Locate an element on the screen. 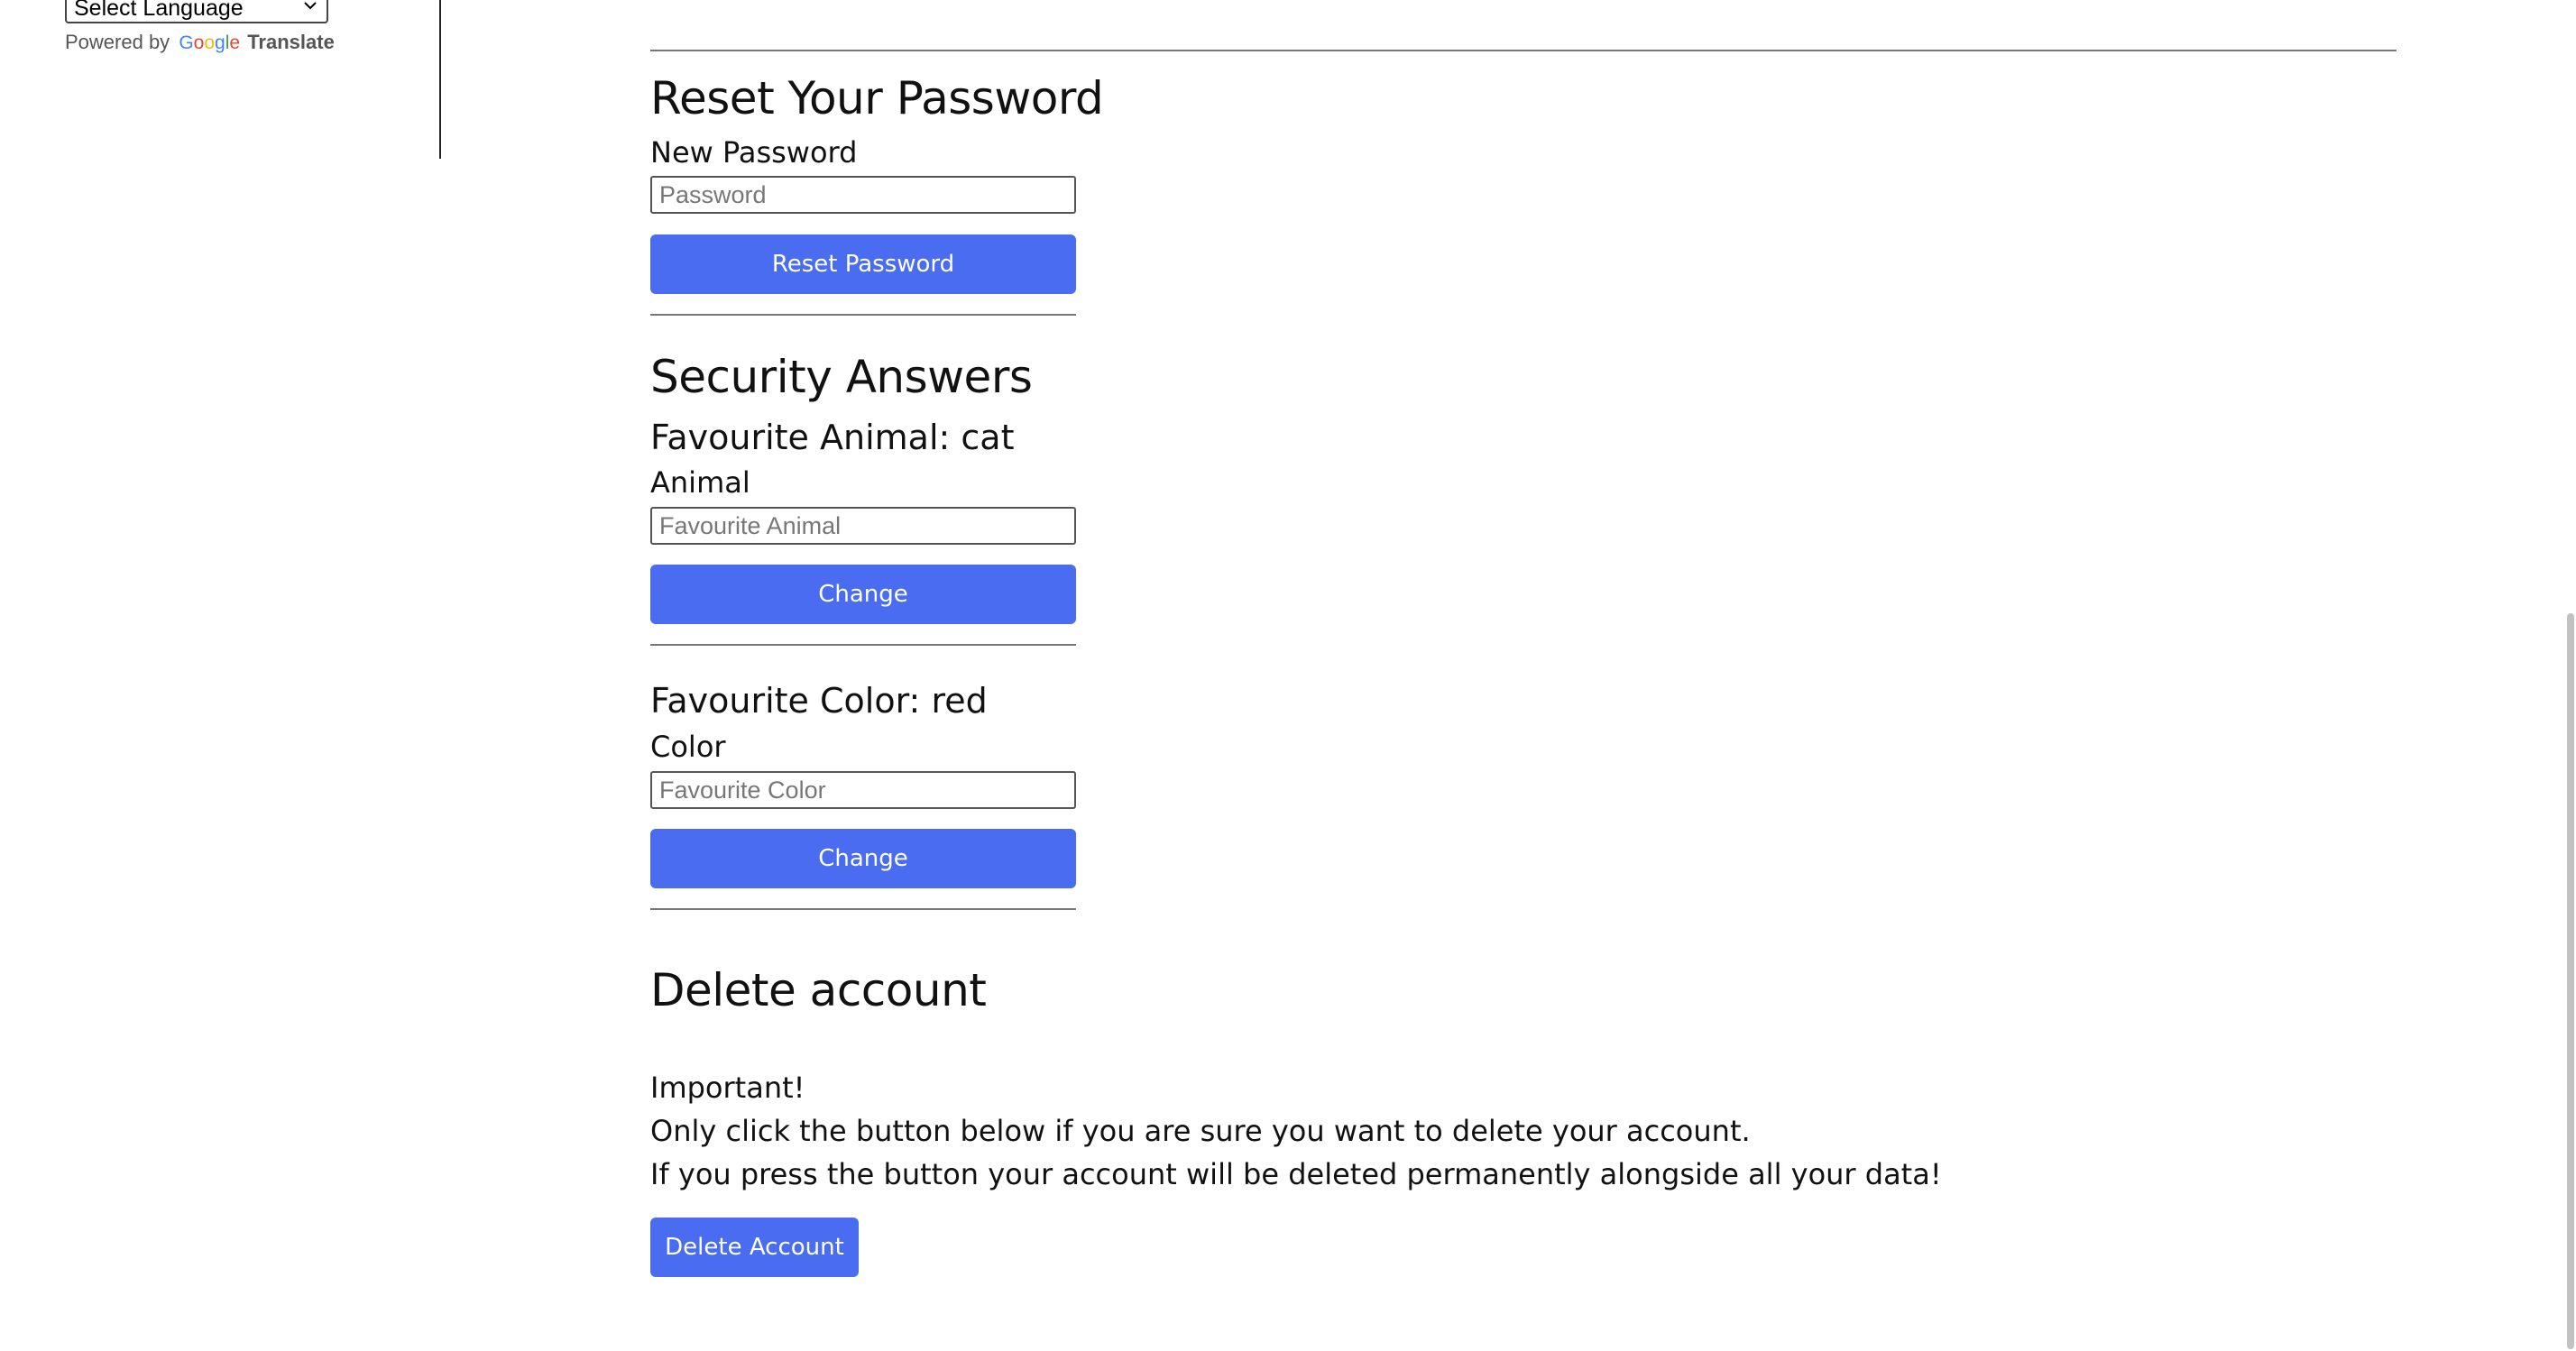 Image resolution: width=2576 pixels, height=1351 pixels. google-logo-icon: Google is located at coordinates (210, 42).